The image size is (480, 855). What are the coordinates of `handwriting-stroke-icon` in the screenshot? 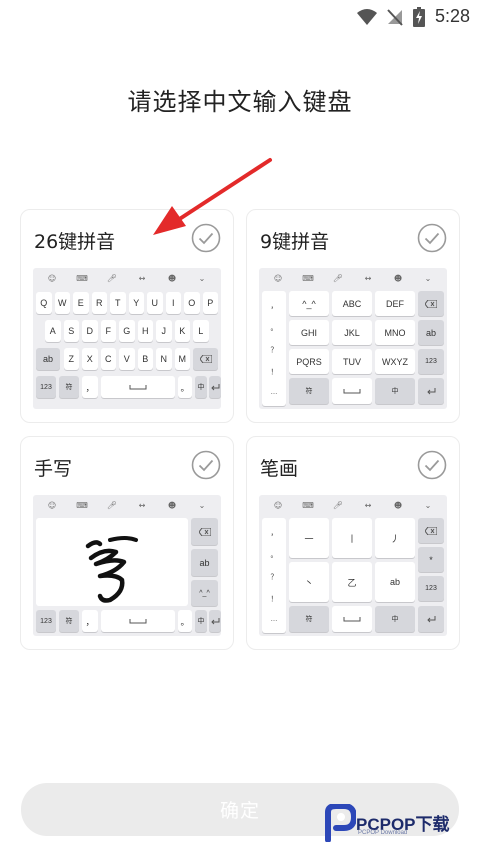 It's located at (111, 569).